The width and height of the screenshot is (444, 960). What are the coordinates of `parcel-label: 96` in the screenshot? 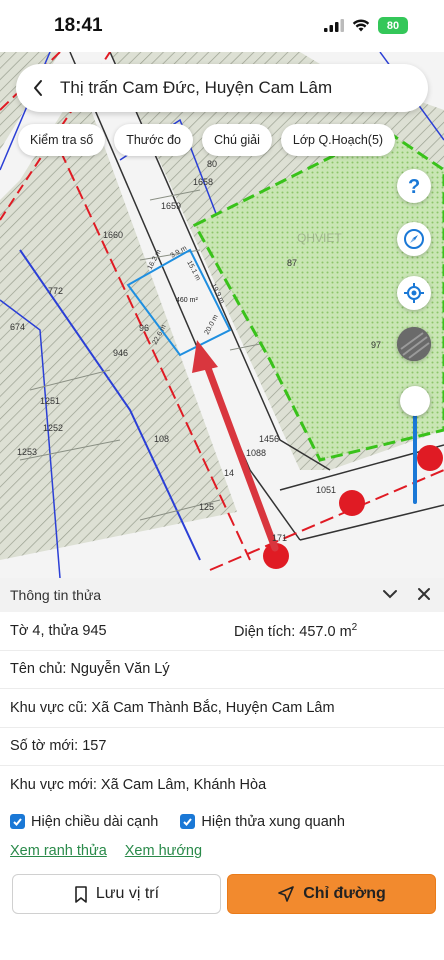 It's located at (144, 328).